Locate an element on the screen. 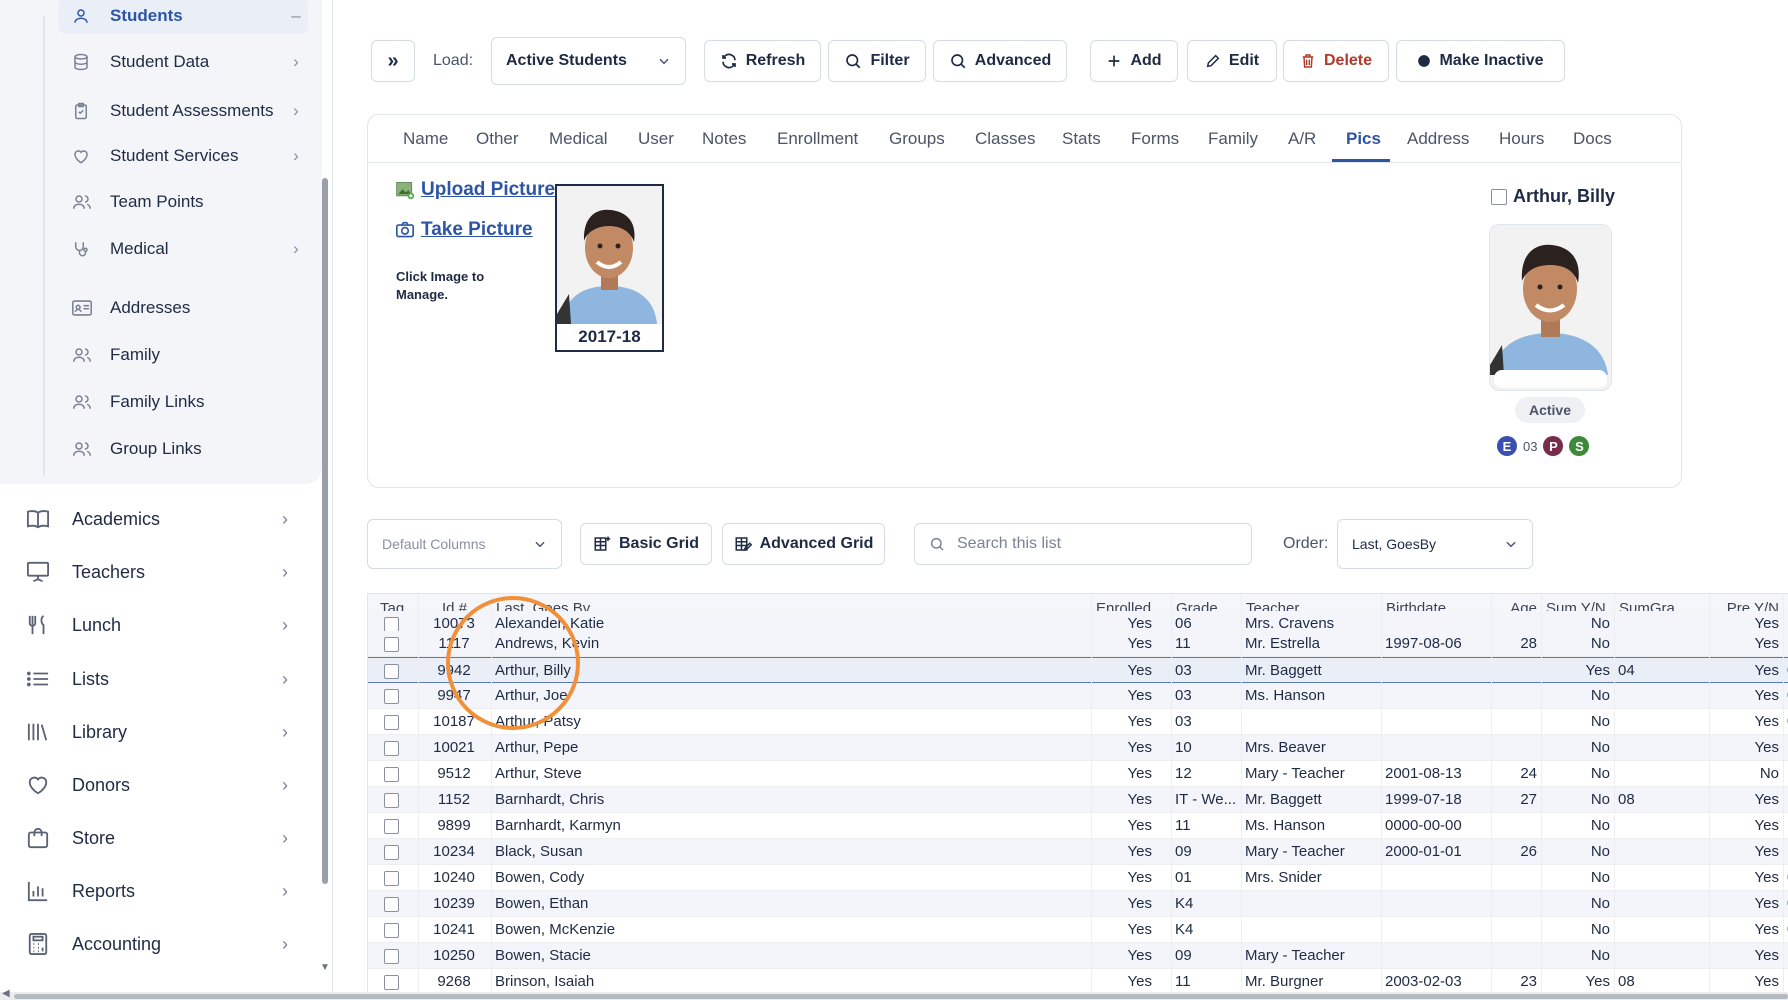 This screenshot has width=1788, height=1000. sidebar-item-student-data: Student Data › is located at coordinates (183, 62).